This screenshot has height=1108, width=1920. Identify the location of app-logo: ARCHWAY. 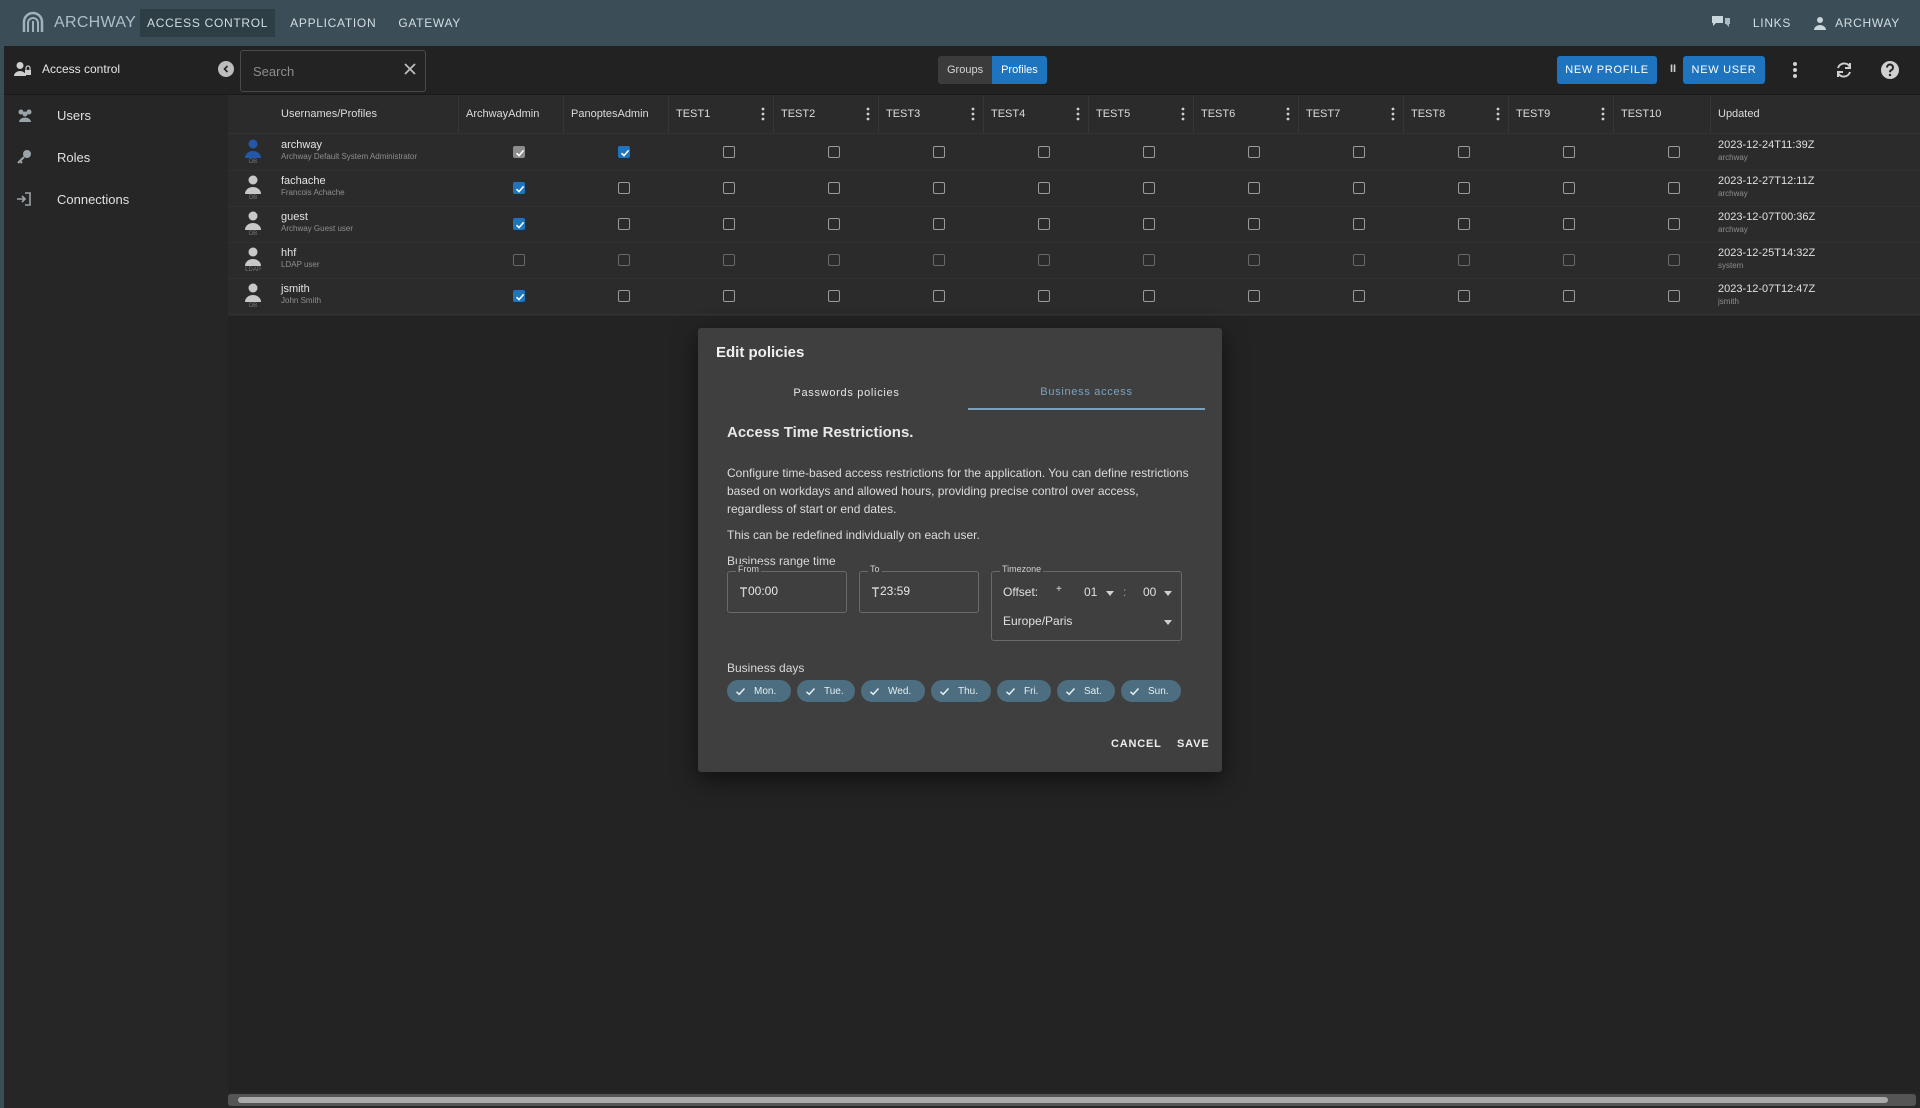
(80, 23).